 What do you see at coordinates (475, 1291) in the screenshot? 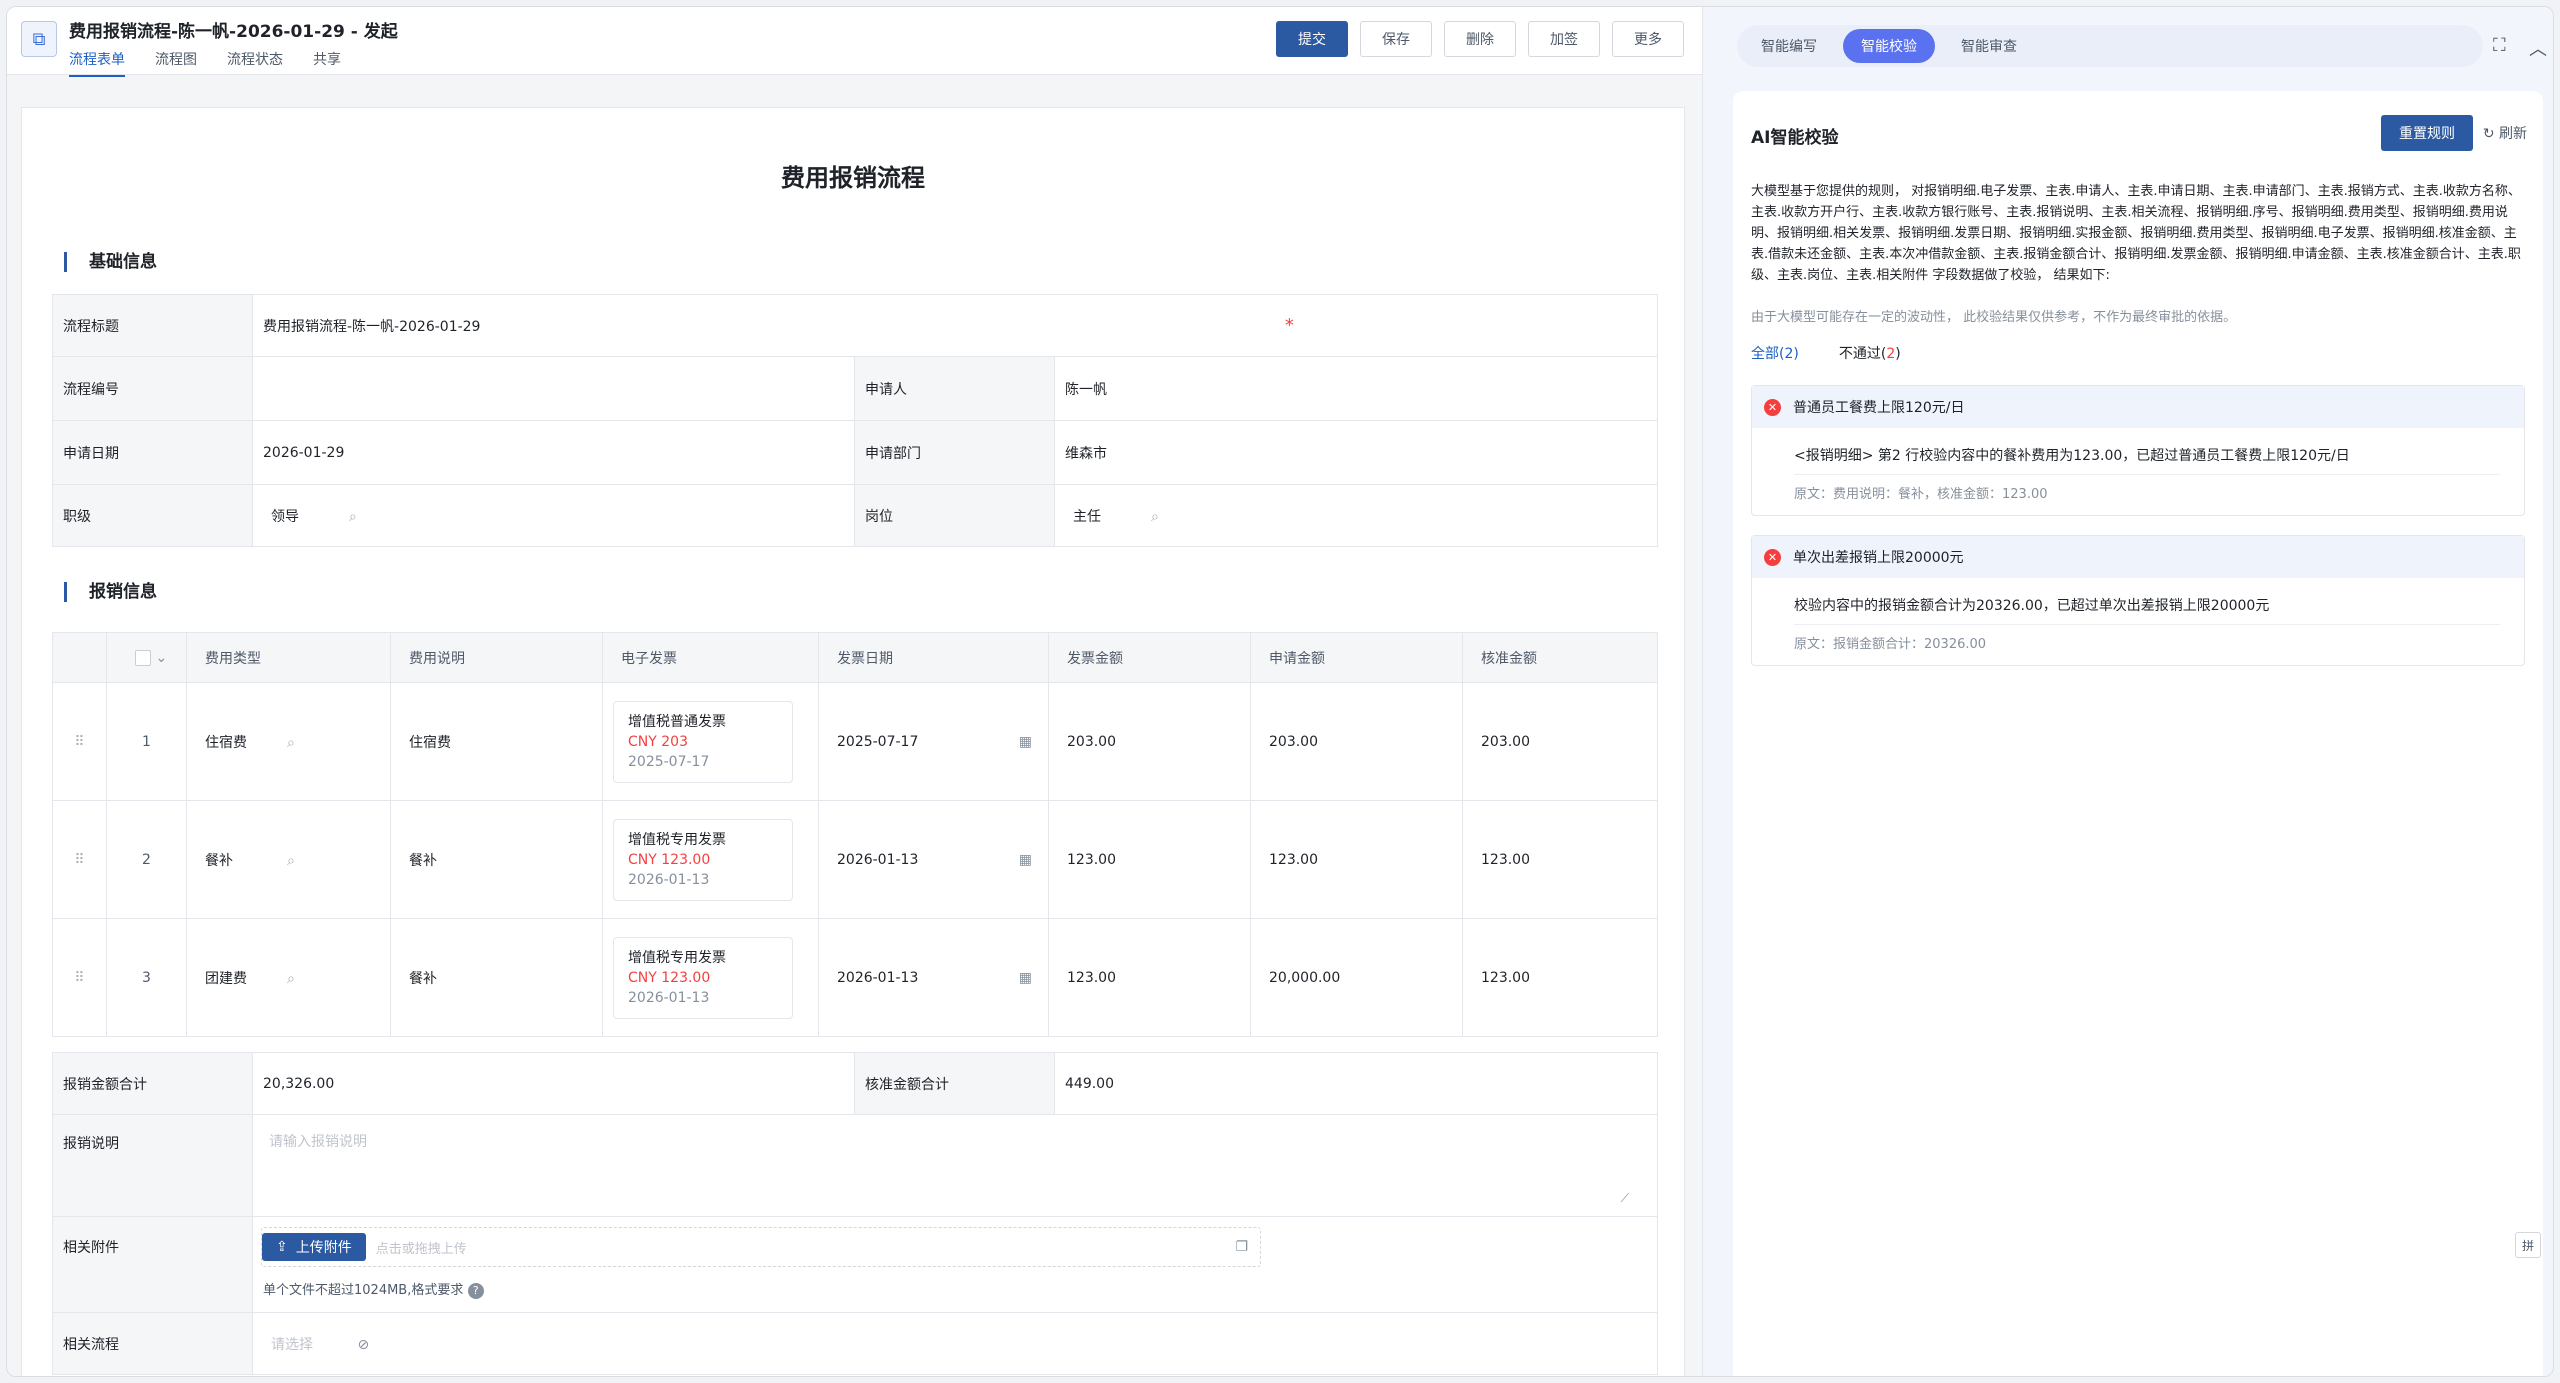
I see `help-icon: ?` at bounding box center [475, 1291].